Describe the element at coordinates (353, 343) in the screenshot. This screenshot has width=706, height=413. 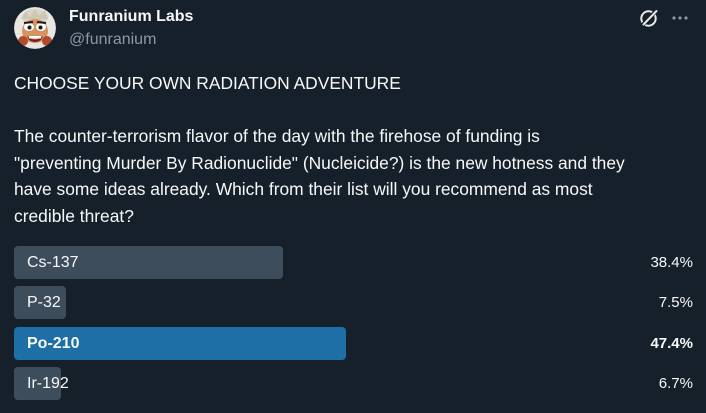
I see `poll-option-po-210: Po-210 47.4%` at that location.